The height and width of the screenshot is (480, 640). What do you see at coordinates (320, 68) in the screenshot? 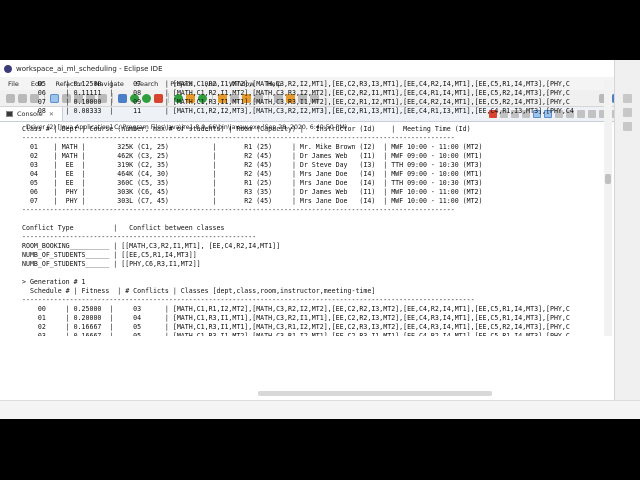
I see `title-bar: workspace_ai_ml_scheduling - Eclipse IDE` at bounding box center [320, 68].